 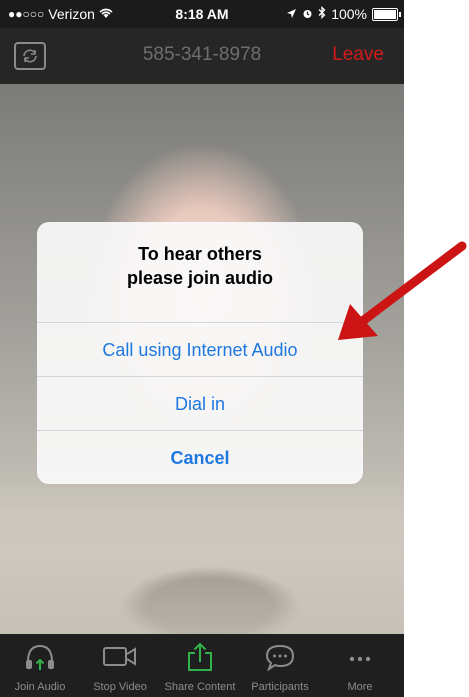 What do you see at coordinates (200, 403) in the screenshot?
I see `dial-in-button: Dial in` at bounding box center [200, 403].